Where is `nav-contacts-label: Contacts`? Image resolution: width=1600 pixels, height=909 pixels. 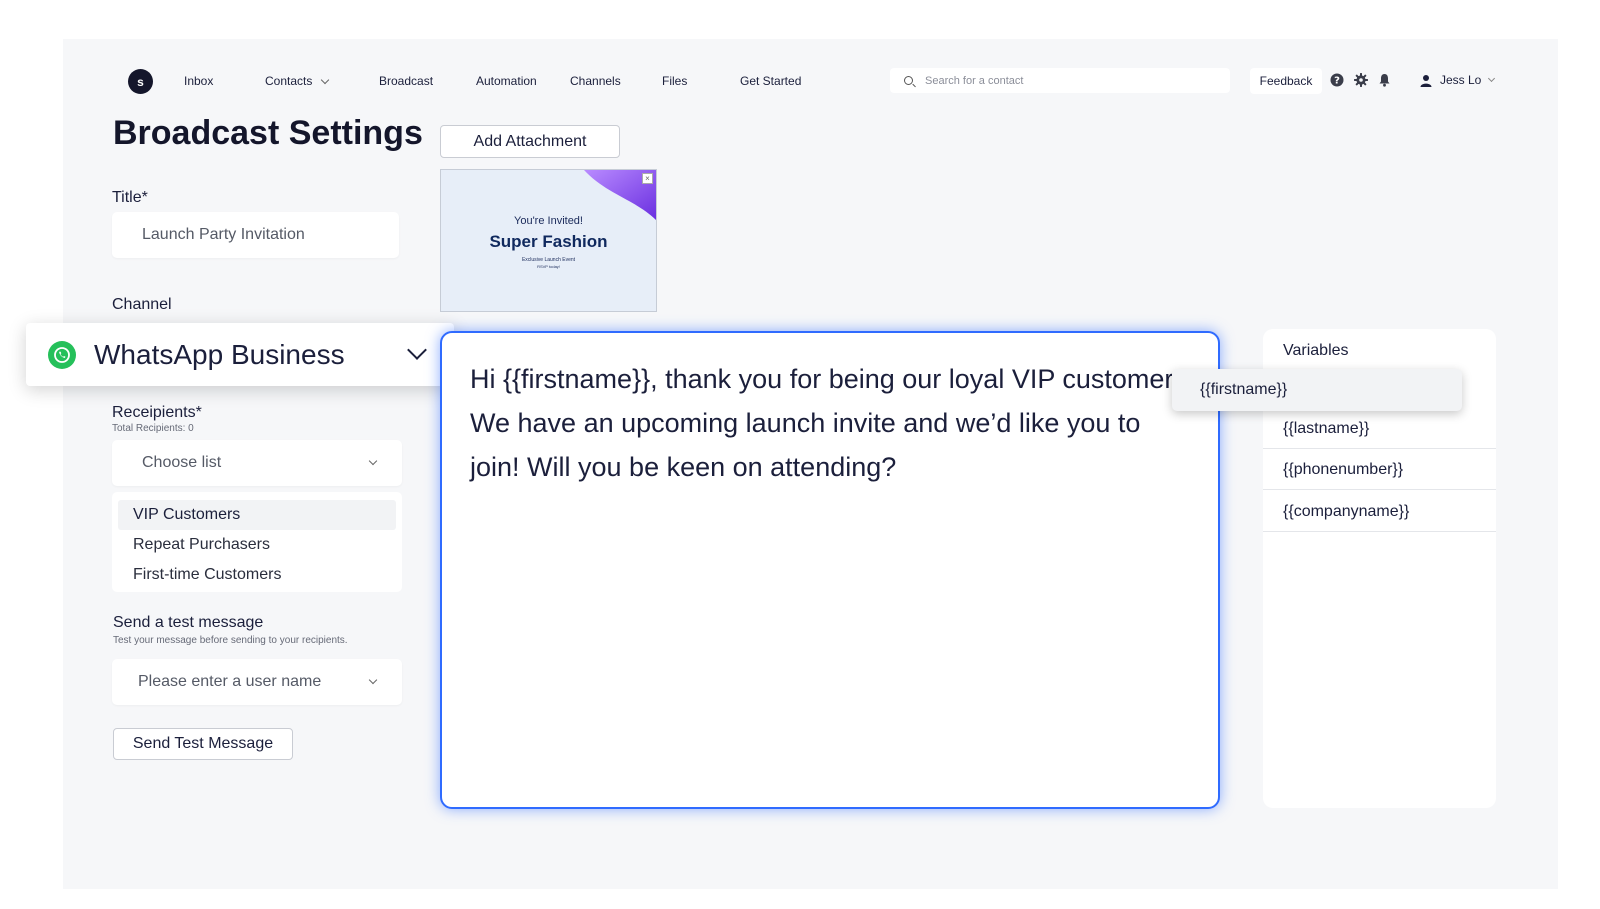
nav-contacts-label: Contacts is located at coordinates (289, 81).